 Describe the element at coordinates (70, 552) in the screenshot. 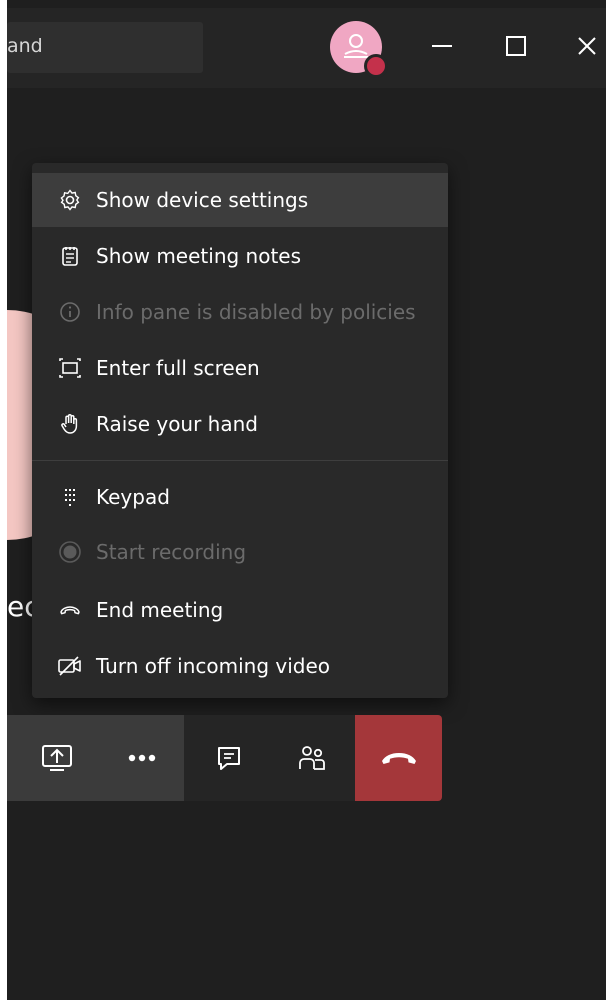

I see `record-icon` at that location.